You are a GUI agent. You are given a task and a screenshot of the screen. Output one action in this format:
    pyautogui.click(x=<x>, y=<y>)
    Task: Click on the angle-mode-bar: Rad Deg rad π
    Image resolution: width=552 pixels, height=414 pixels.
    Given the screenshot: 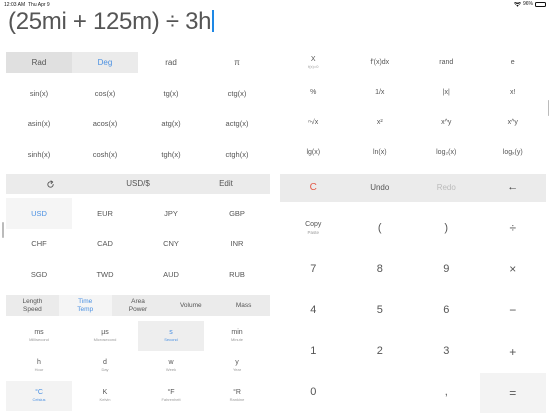 What is the action you would take?
    pyautogui.click(x=138, y=62)
    